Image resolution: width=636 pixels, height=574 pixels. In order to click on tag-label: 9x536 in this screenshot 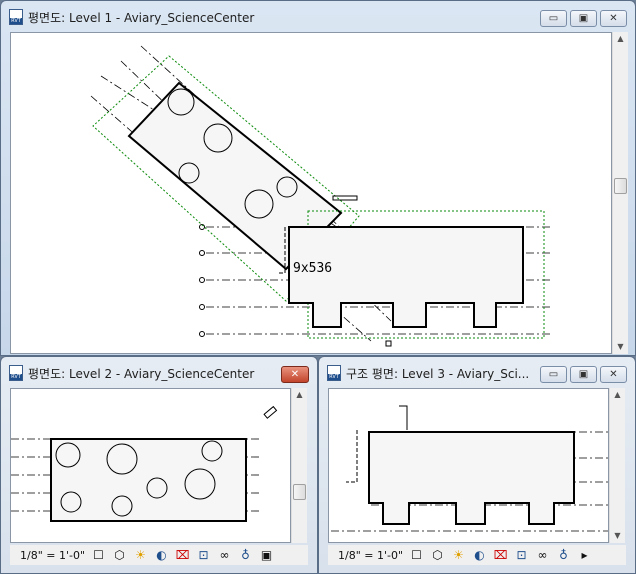, I will do `click(312, 268)`.